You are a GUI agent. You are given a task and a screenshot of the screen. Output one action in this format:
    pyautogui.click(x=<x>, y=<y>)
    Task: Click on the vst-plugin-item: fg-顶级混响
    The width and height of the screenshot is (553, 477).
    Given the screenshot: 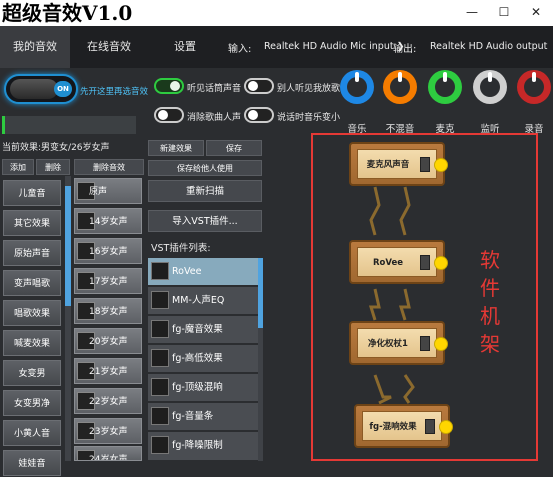 What is the action you would take?
    pyautogui.click(x=203, y=388)
    